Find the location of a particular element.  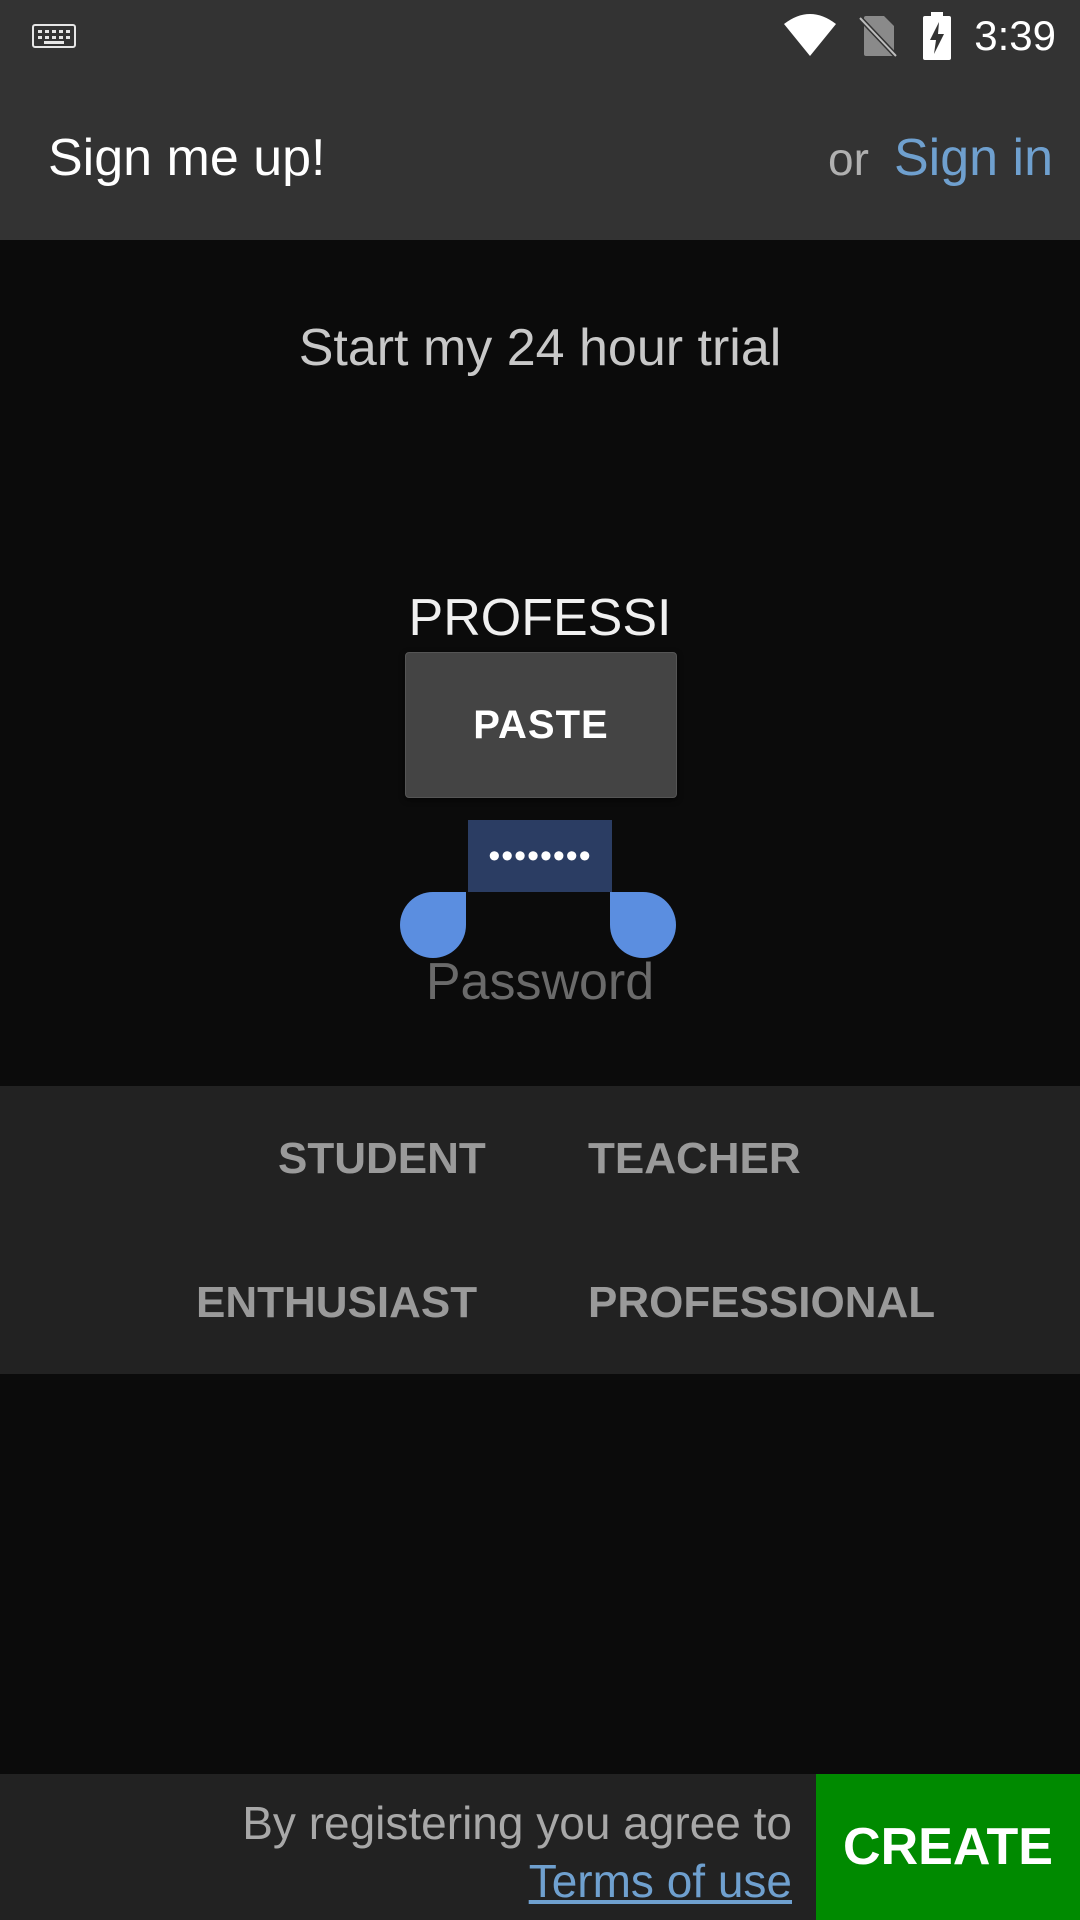

paste-button: PASTE is located at coordinates (541, 725).